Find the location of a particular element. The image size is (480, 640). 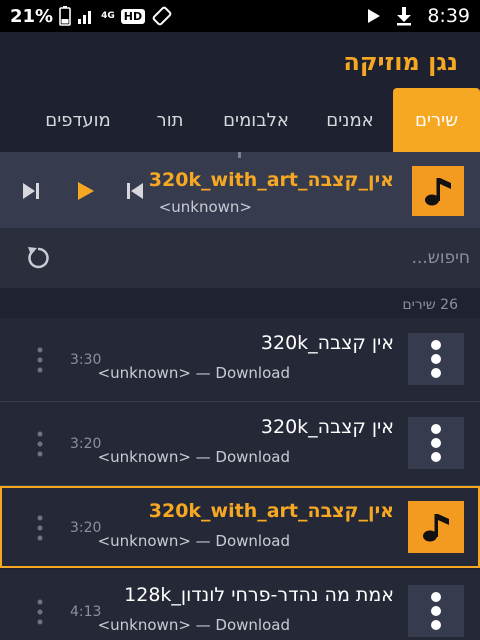

play-button is located at coordinates (85, 191).